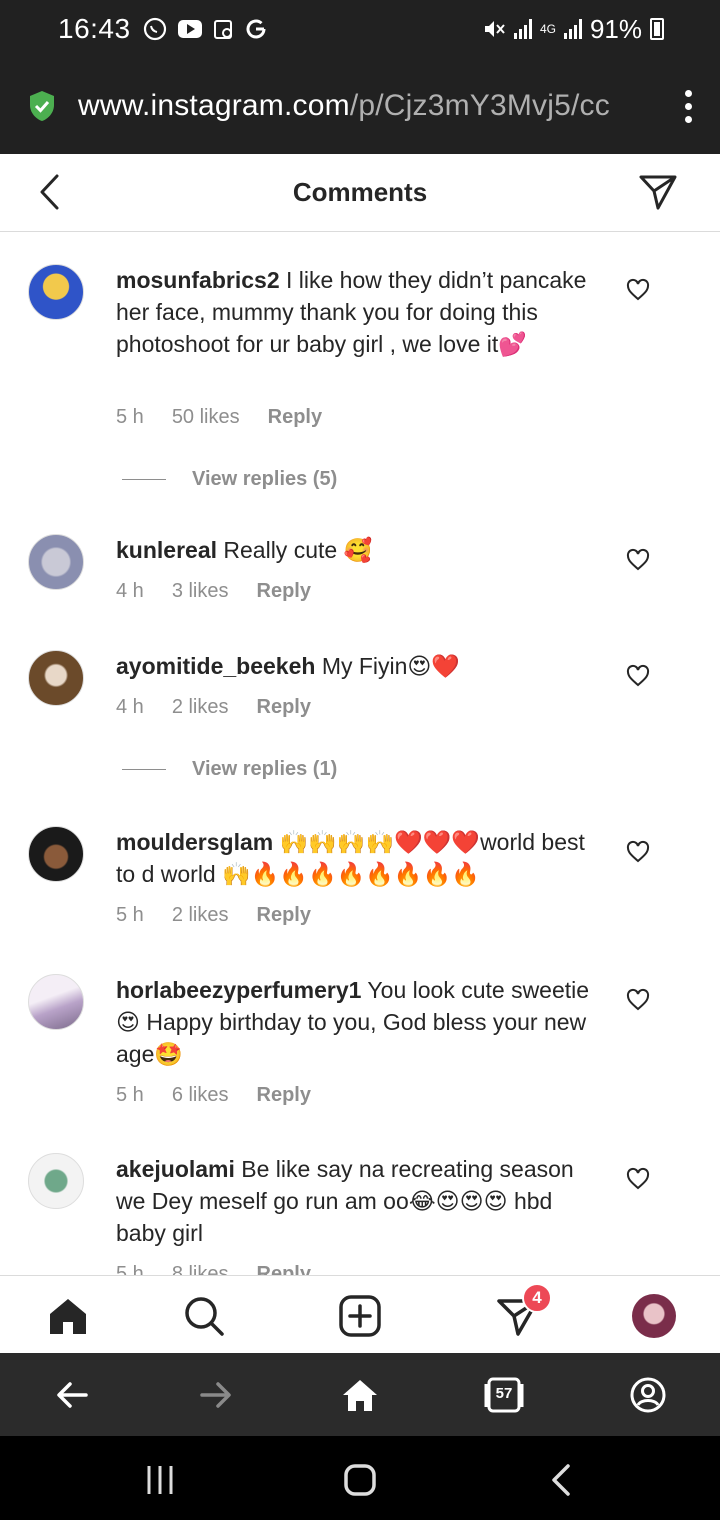 This screenshot has height=1520, width=720. What do you see at coordinates (265, 769) in the screenshot?
I see `view-replies-label: View replies (1)` at bounding box center [265, 769].